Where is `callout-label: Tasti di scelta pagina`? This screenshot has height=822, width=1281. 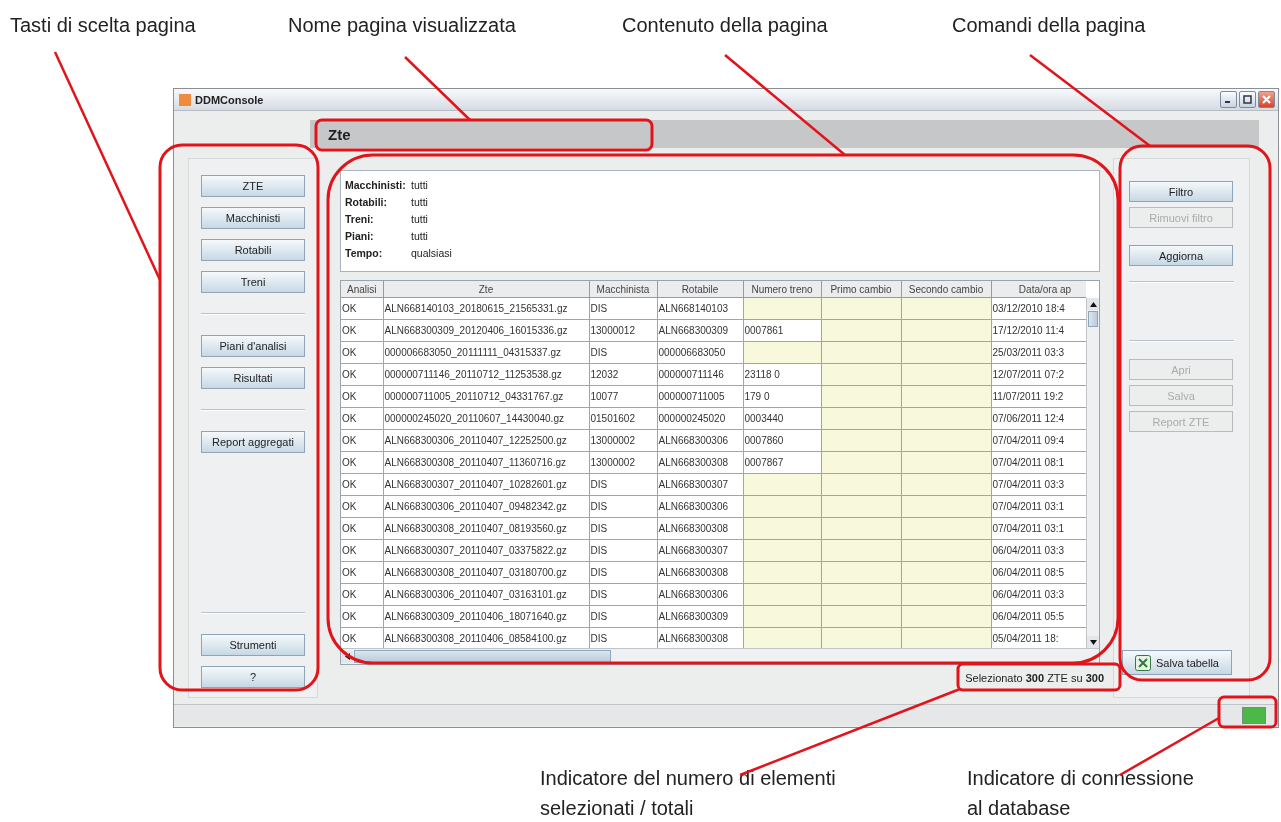 callout-label: Tasti di scelta pagina is located at coordinates (103, 25).